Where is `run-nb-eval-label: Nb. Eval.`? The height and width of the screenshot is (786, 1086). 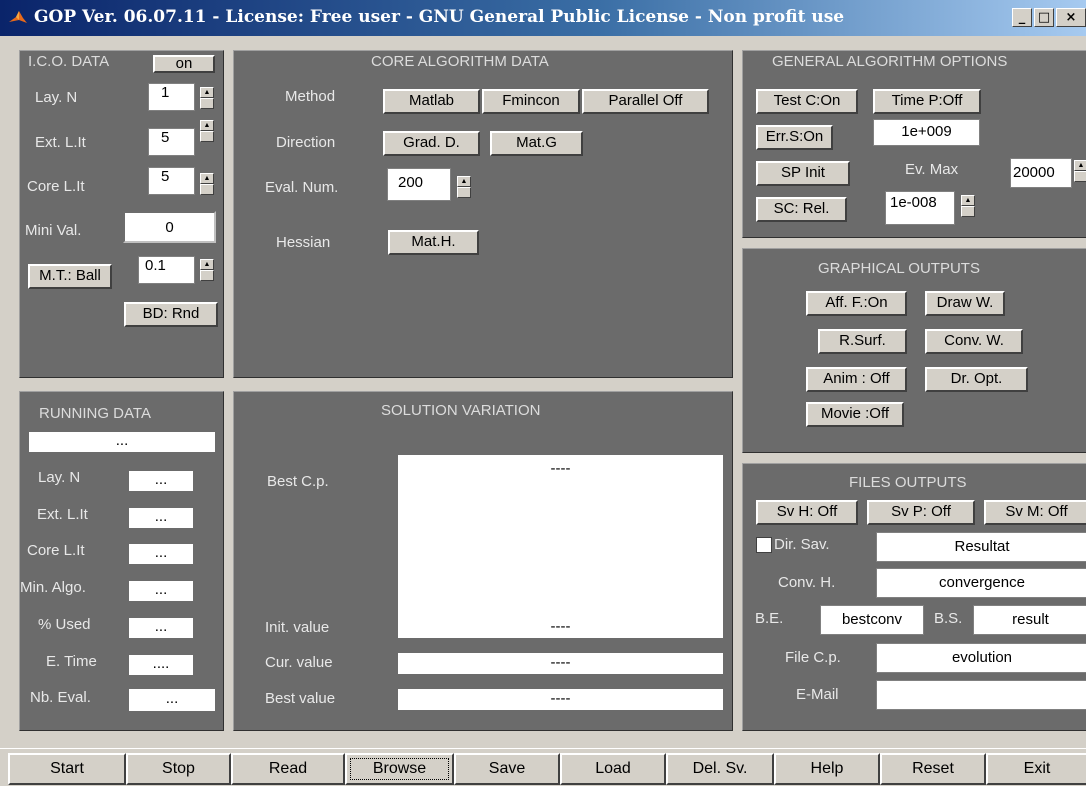 run-nb-eval-label: Nb. Eval. is located at coordinates (60, 697).